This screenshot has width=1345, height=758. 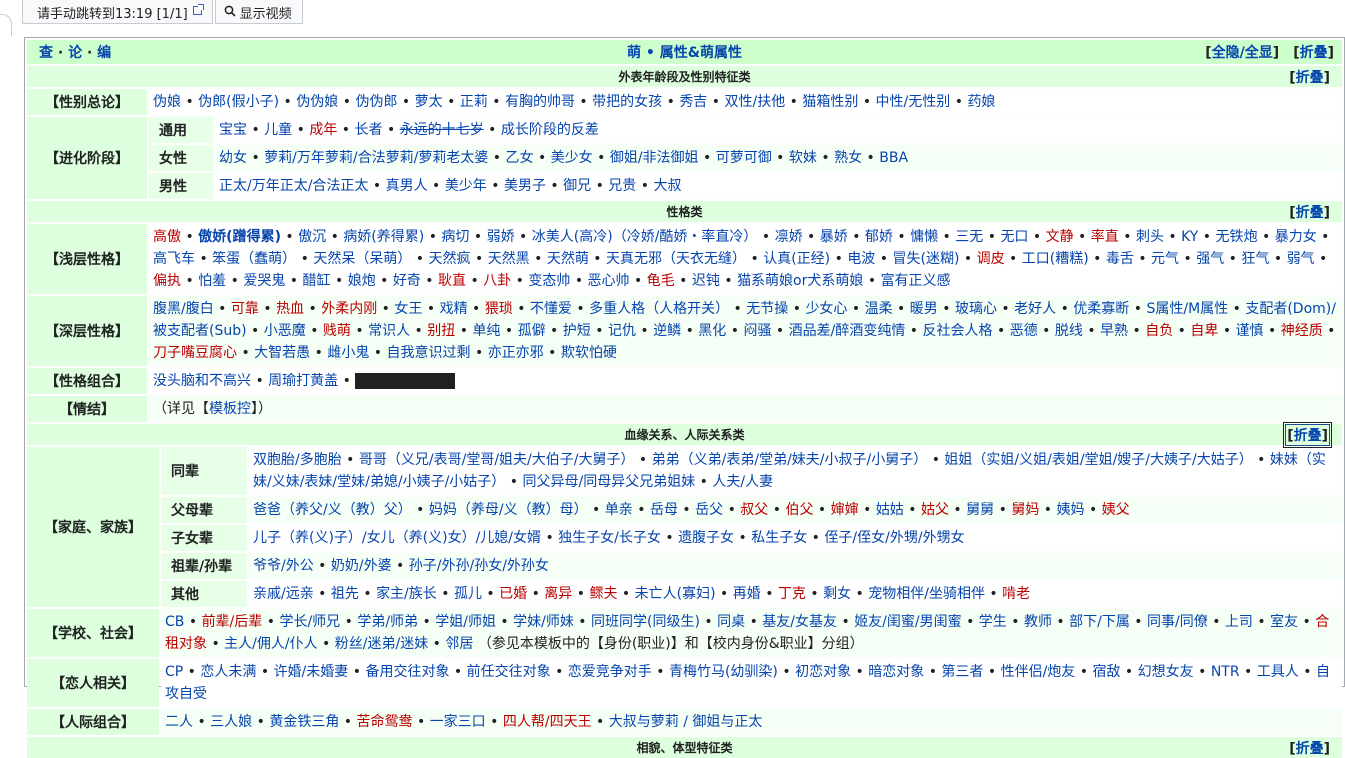 I want to click on list-link: 青梅竹马(幼驯染), so click(x=723, y=672).